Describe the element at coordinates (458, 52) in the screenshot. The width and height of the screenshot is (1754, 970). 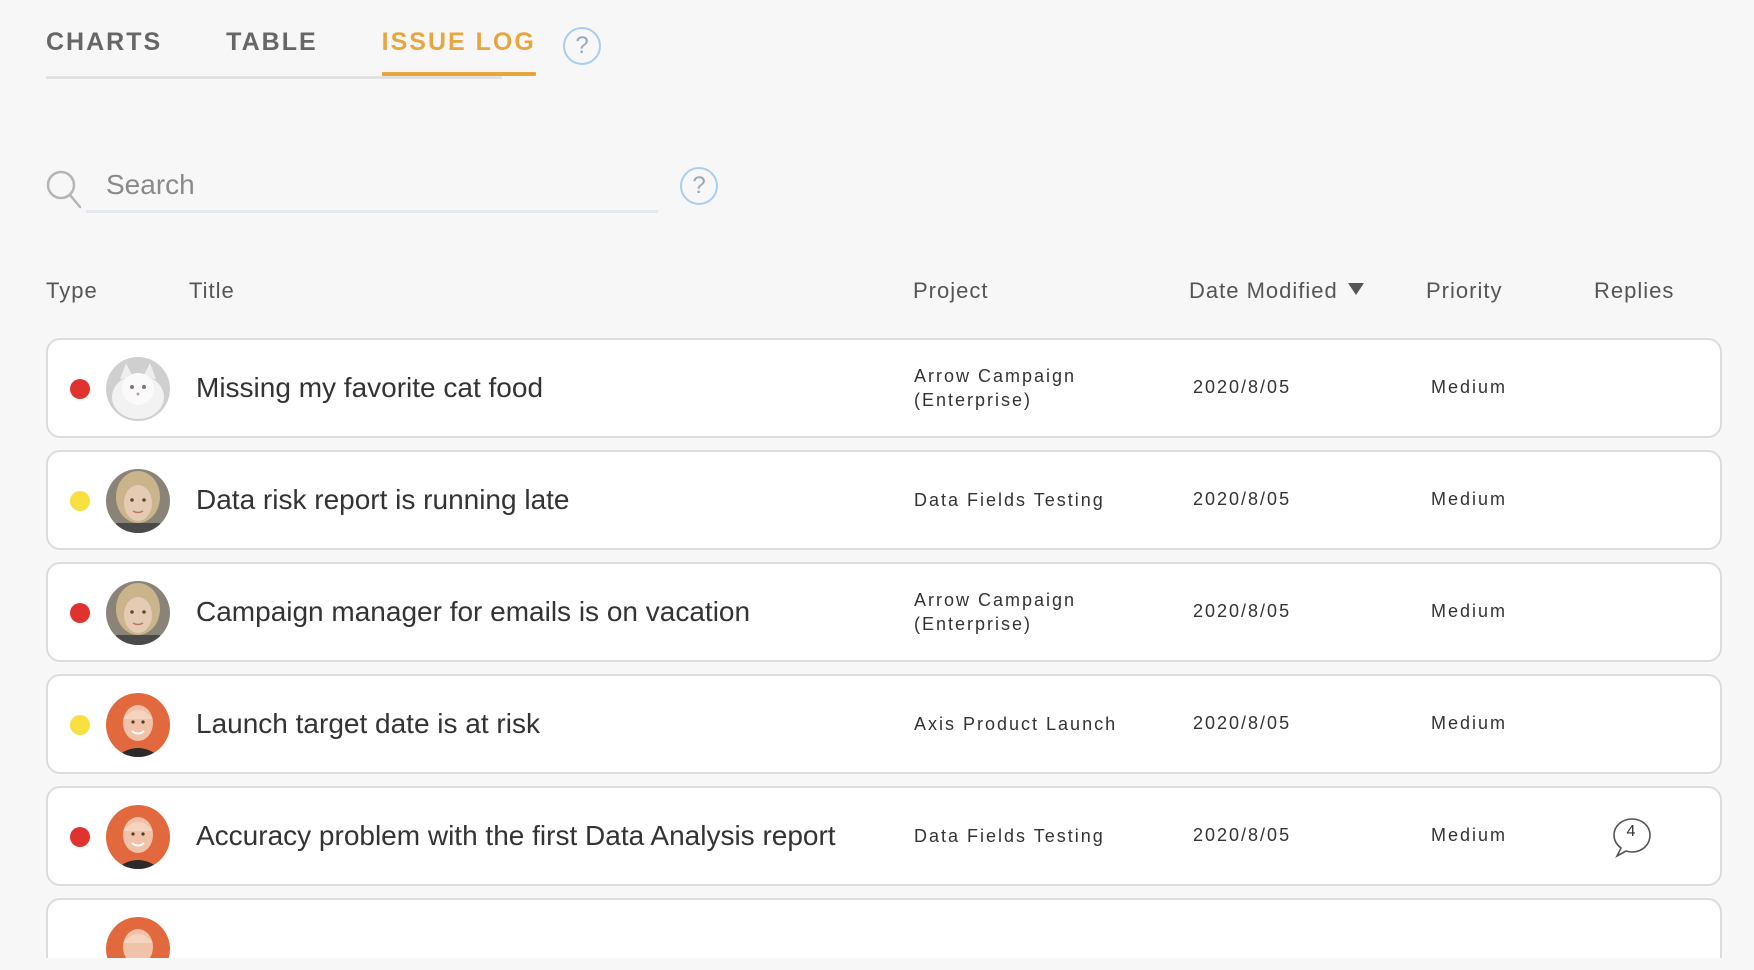
I see `tab-issue-log: ISSUE LOG` at that location.